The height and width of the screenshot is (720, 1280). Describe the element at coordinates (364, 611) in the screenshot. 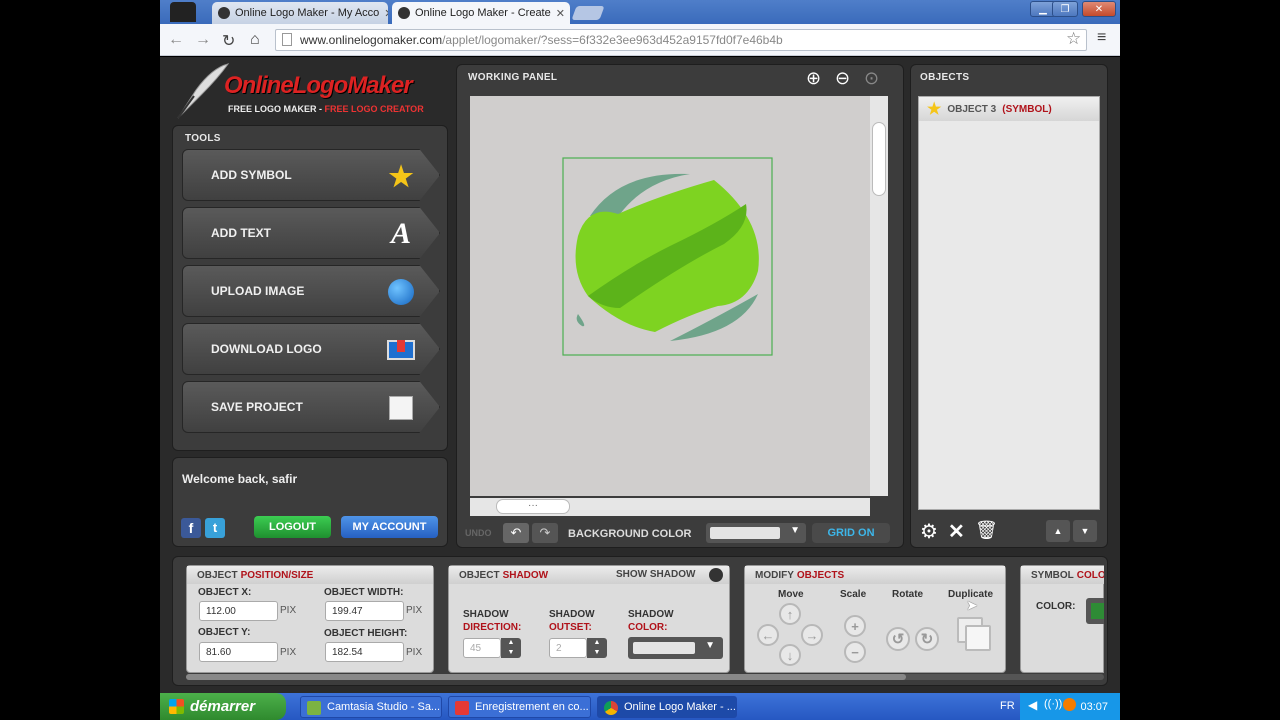

I see `object-width-input: 199.47` at that location.